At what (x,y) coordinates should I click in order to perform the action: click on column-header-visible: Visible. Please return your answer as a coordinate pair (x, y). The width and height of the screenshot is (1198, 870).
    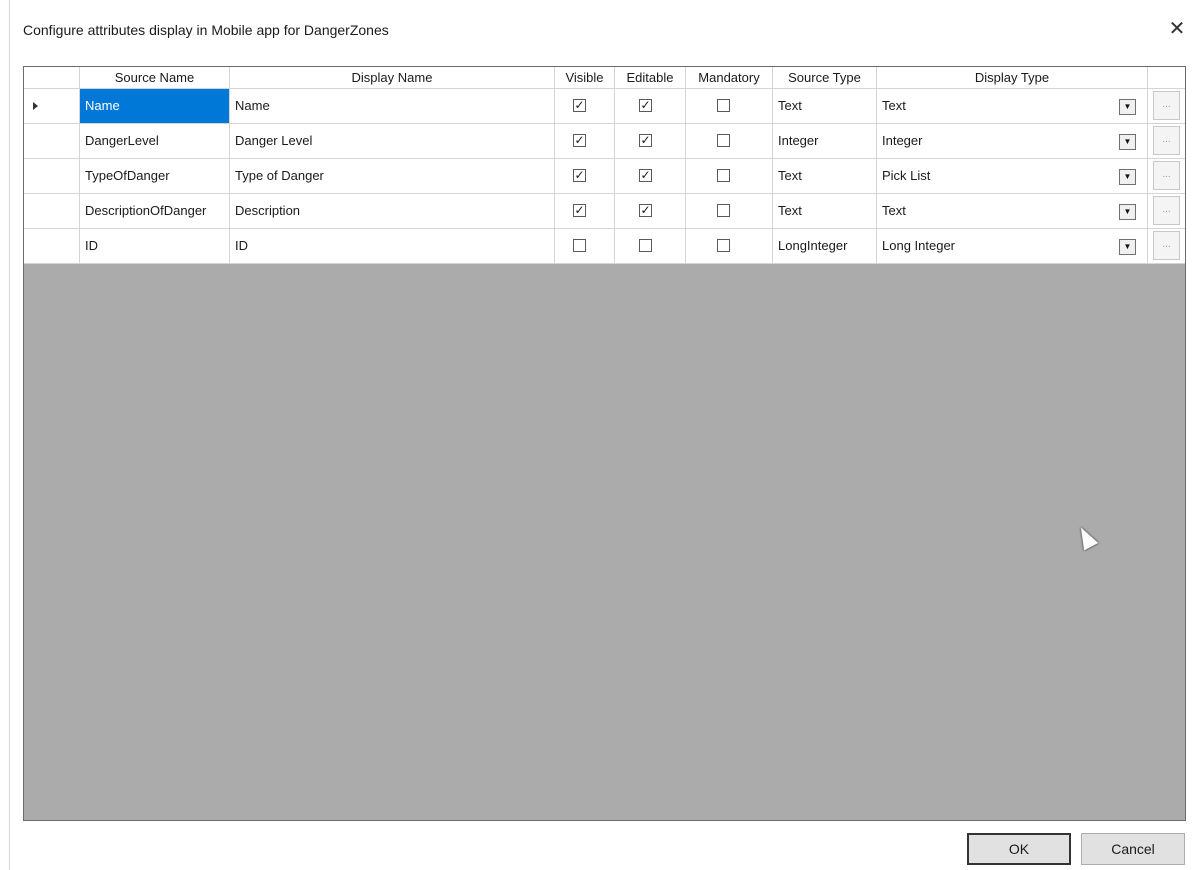
    Looking at the image, I should click on (585, 77).